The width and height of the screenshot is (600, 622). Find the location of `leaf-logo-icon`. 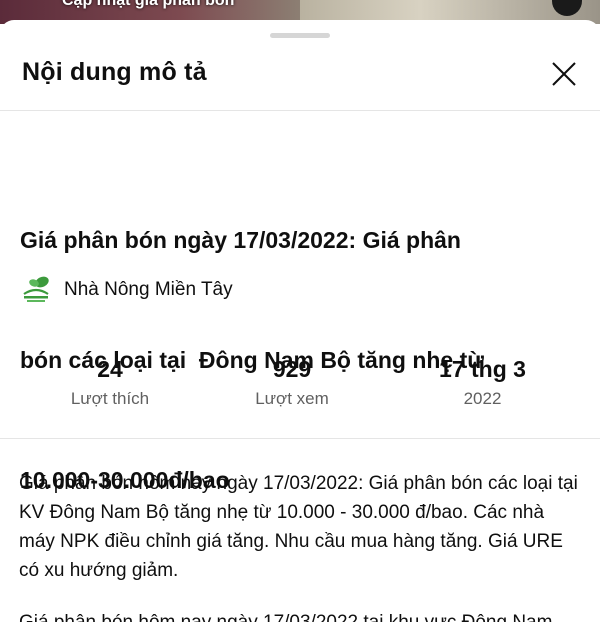

leaf-logo-icon is located at coordinates (36, 290).